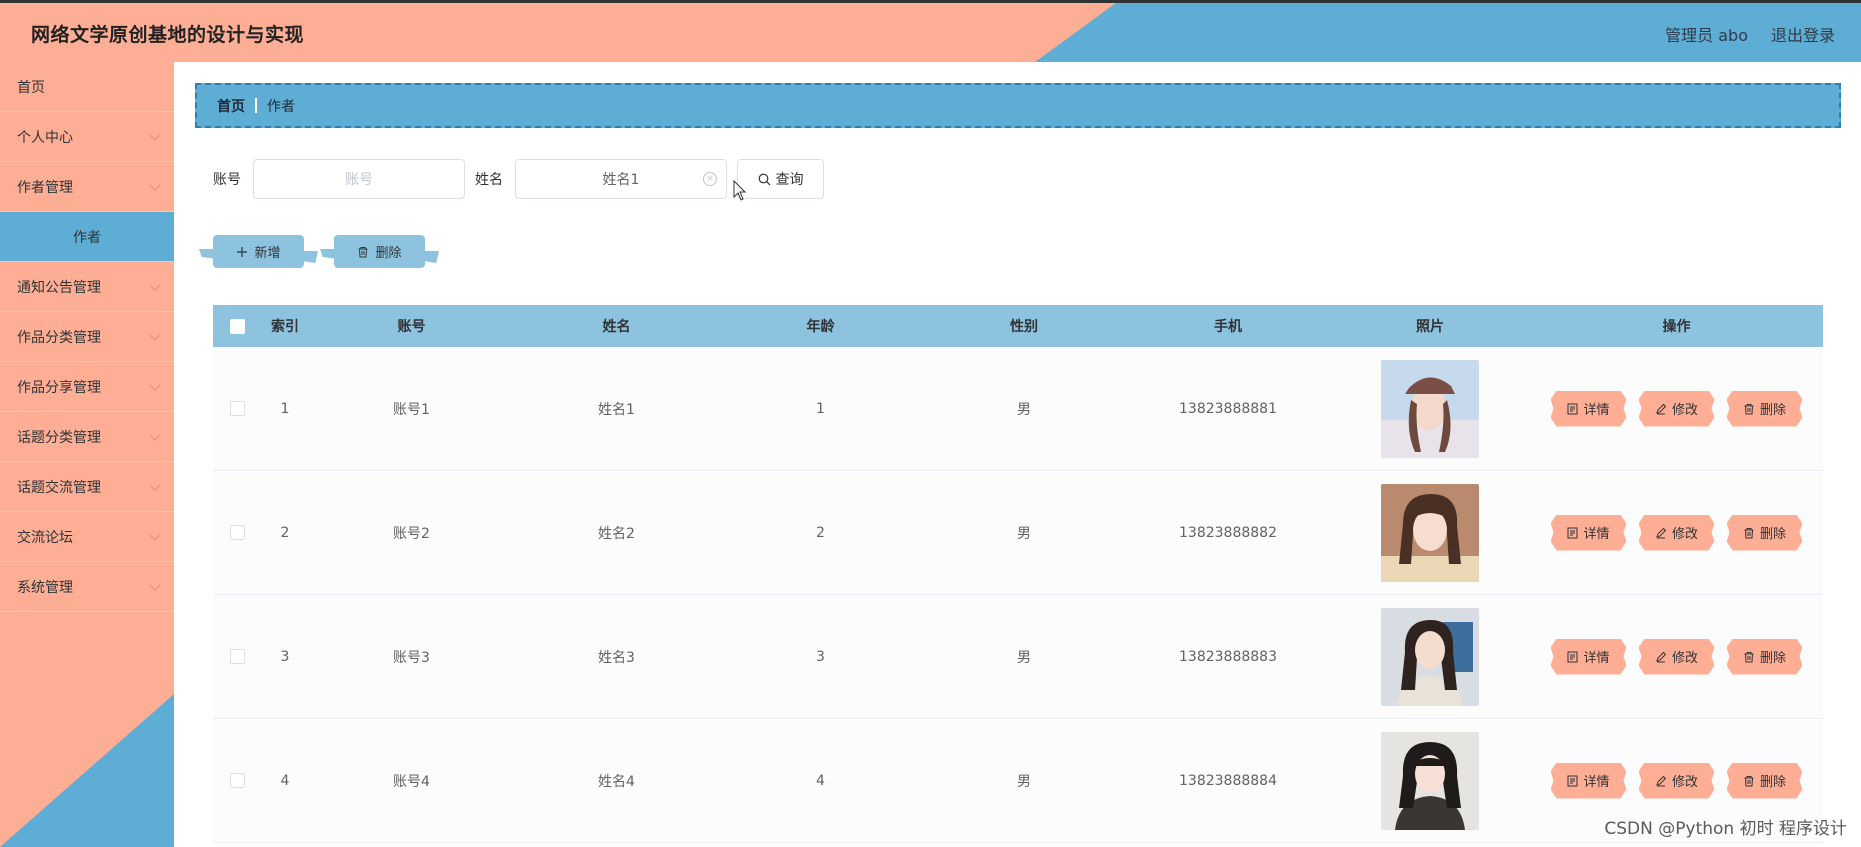  Describe the element at coordinates (1772, 534) in the screenshot. I see `delete-button-label: 删除` at that location.